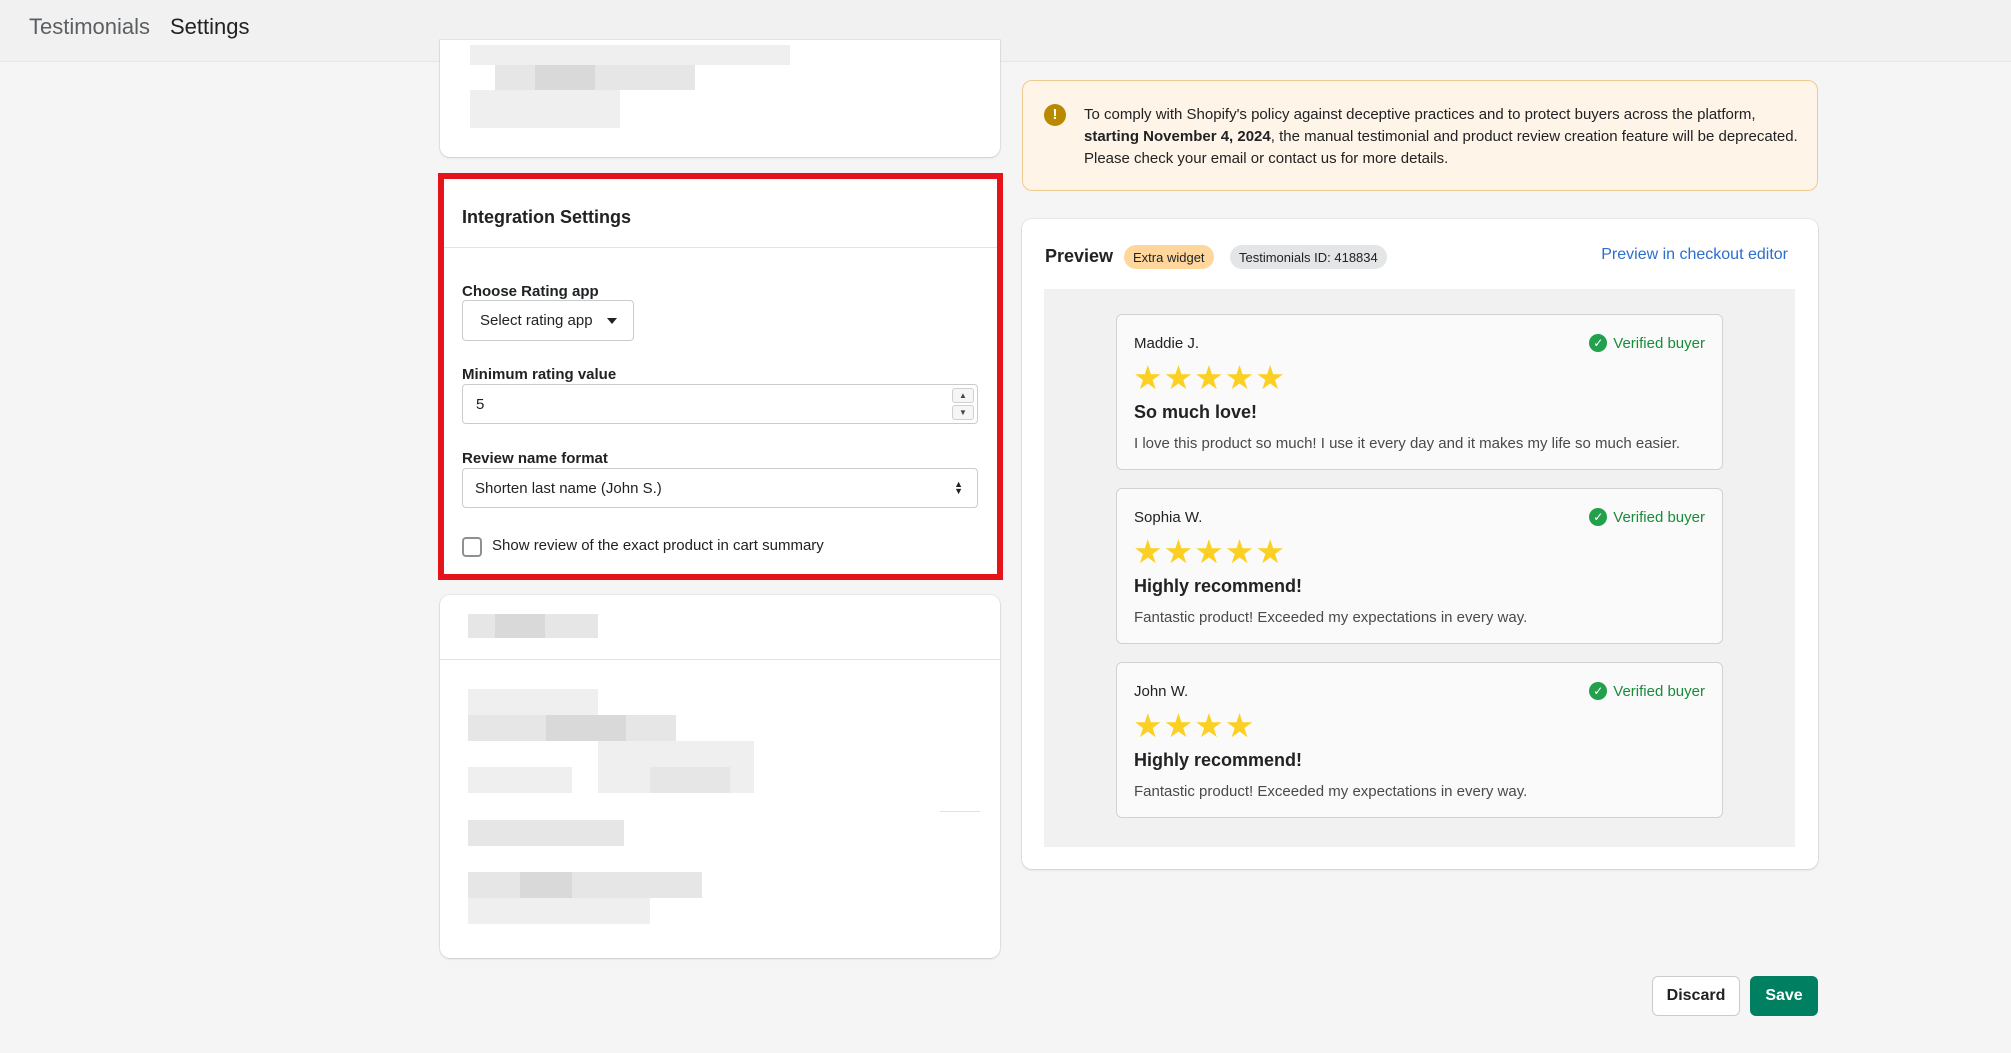 The image size is (2011, 1053). Describe the element at coordinates (530, 291) in the screenshot. I see `rating-app-label: Choose Rating app` at that location.